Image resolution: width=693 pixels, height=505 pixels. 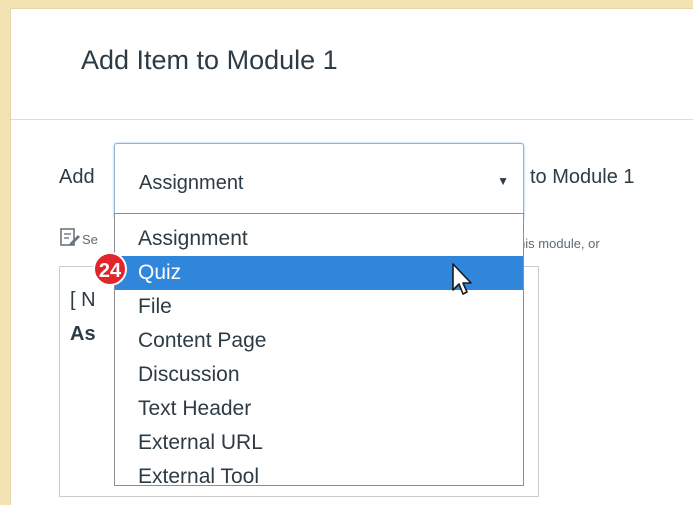 I want to click on add-label: Add, so click(x=77, y=177).